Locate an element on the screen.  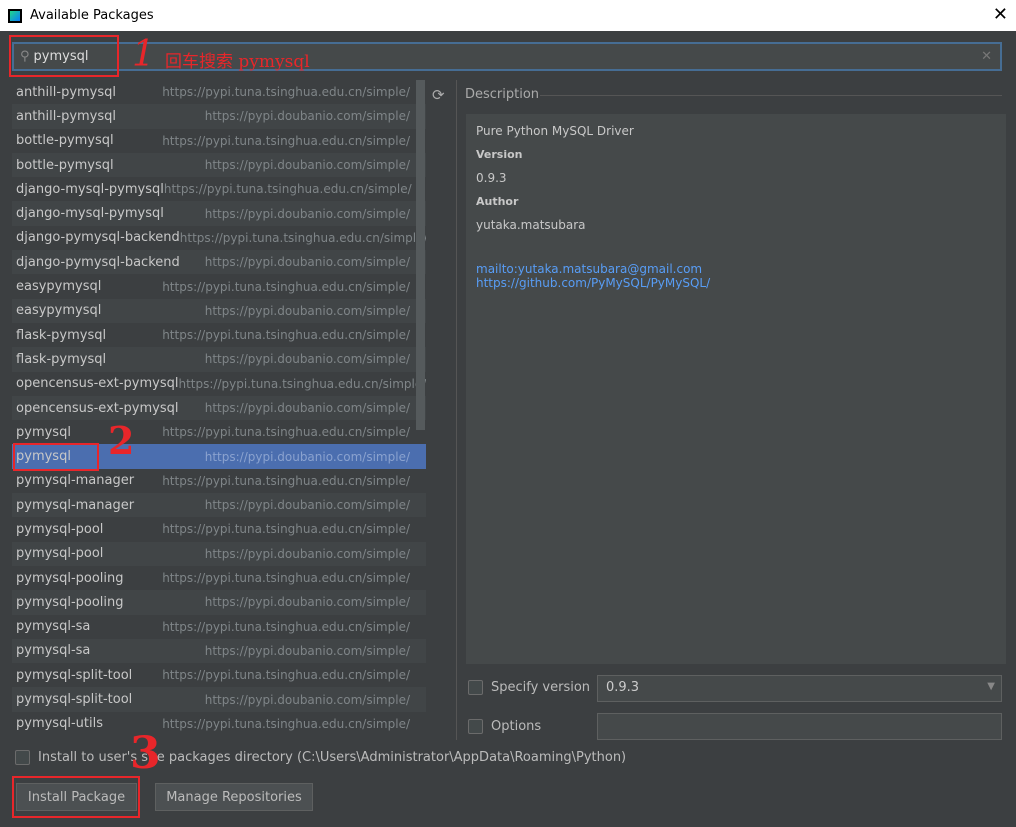
close-icon: ✕ is located at coordinates (1000, 14).